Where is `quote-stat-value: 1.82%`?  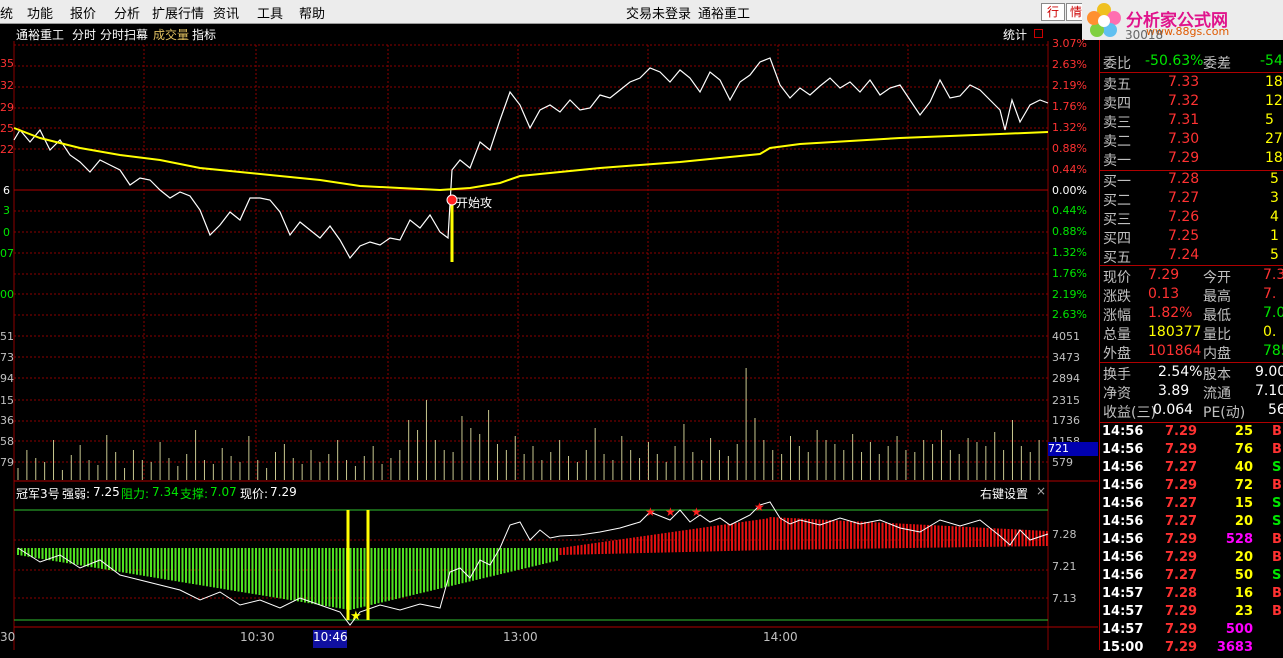
quote-stat-value: 1.82% is located at coordinates (1170, 313).